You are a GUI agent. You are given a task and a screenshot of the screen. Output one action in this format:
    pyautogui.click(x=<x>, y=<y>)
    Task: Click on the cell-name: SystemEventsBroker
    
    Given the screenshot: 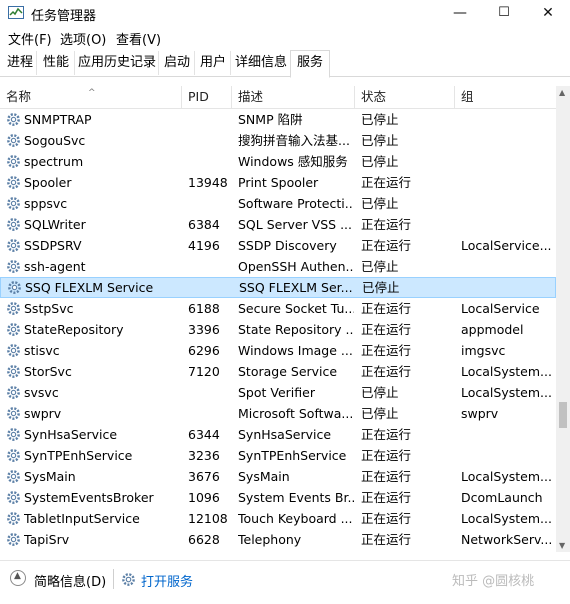 What is the action you would take?
    pyautogui.click(x=89, y=497)
    